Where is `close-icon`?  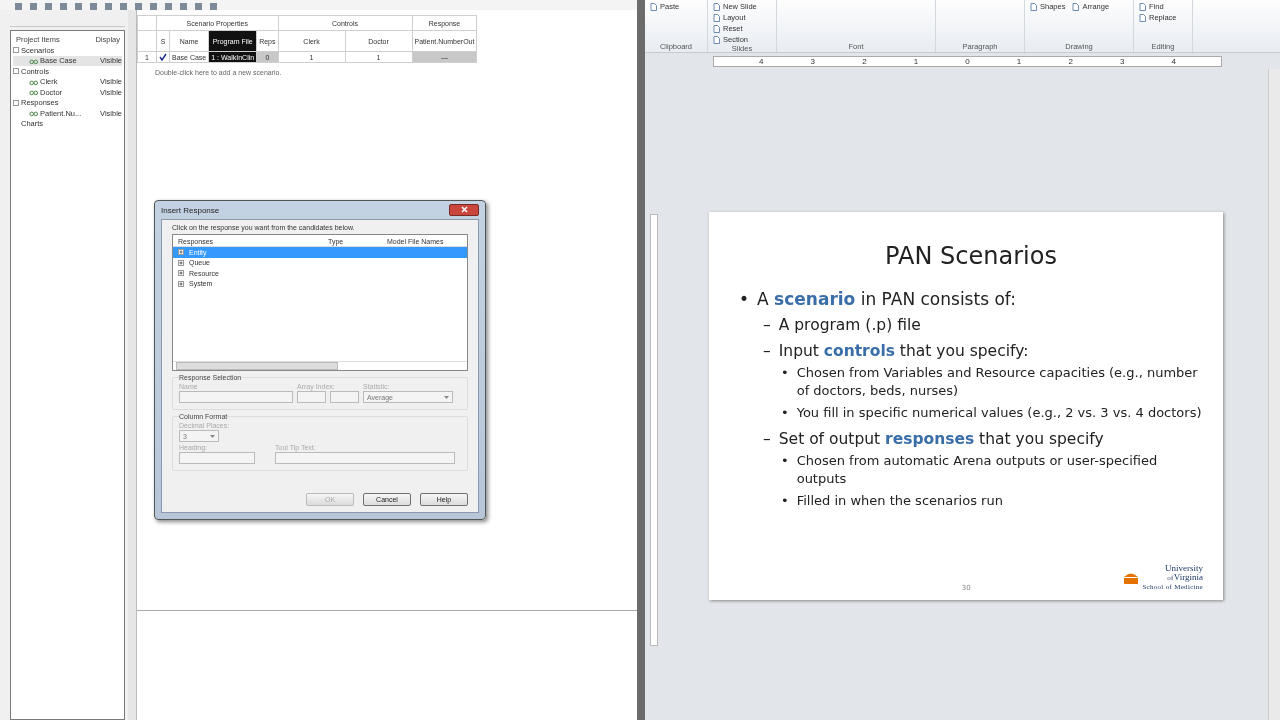
close-icon is located at coordinates (464, 209).